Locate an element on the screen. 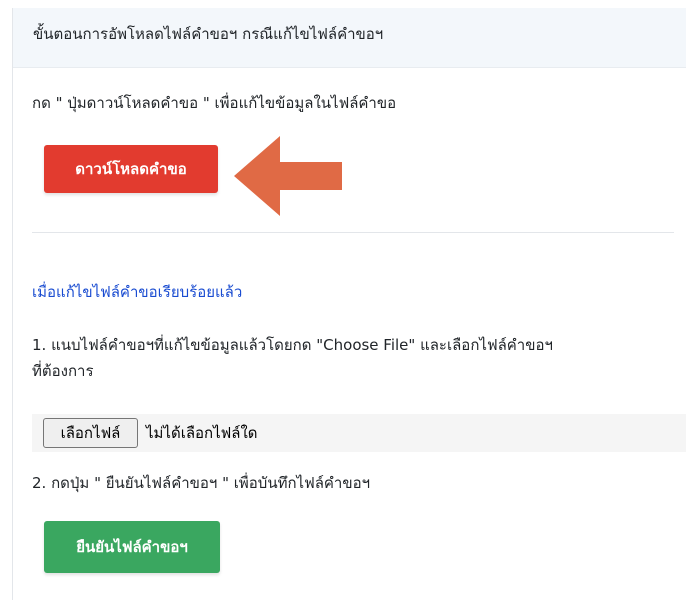 This screenshot has width=686, height=600. file-input: เลือกไฟล์ ไม่ได้เลือกไฟล์ใด is located at coordinates (359, 433).